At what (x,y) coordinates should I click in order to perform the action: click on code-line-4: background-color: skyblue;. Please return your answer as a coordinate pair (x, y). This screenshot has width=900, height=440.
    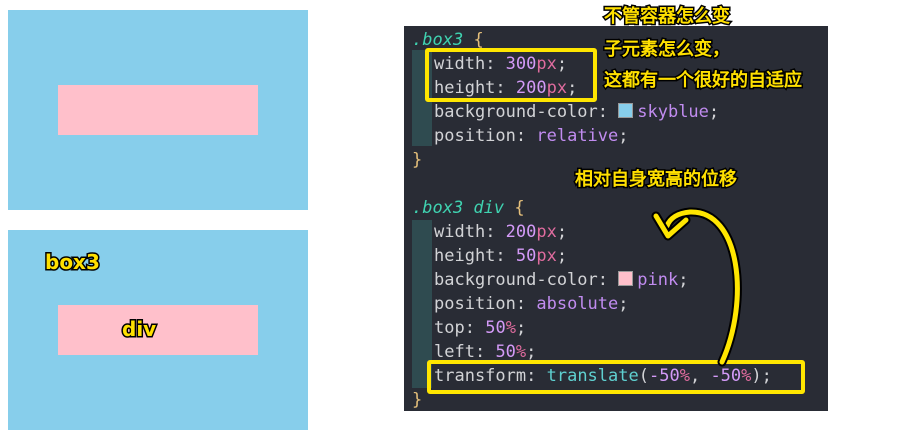
    Looking at the image, I should click on (577, 112).